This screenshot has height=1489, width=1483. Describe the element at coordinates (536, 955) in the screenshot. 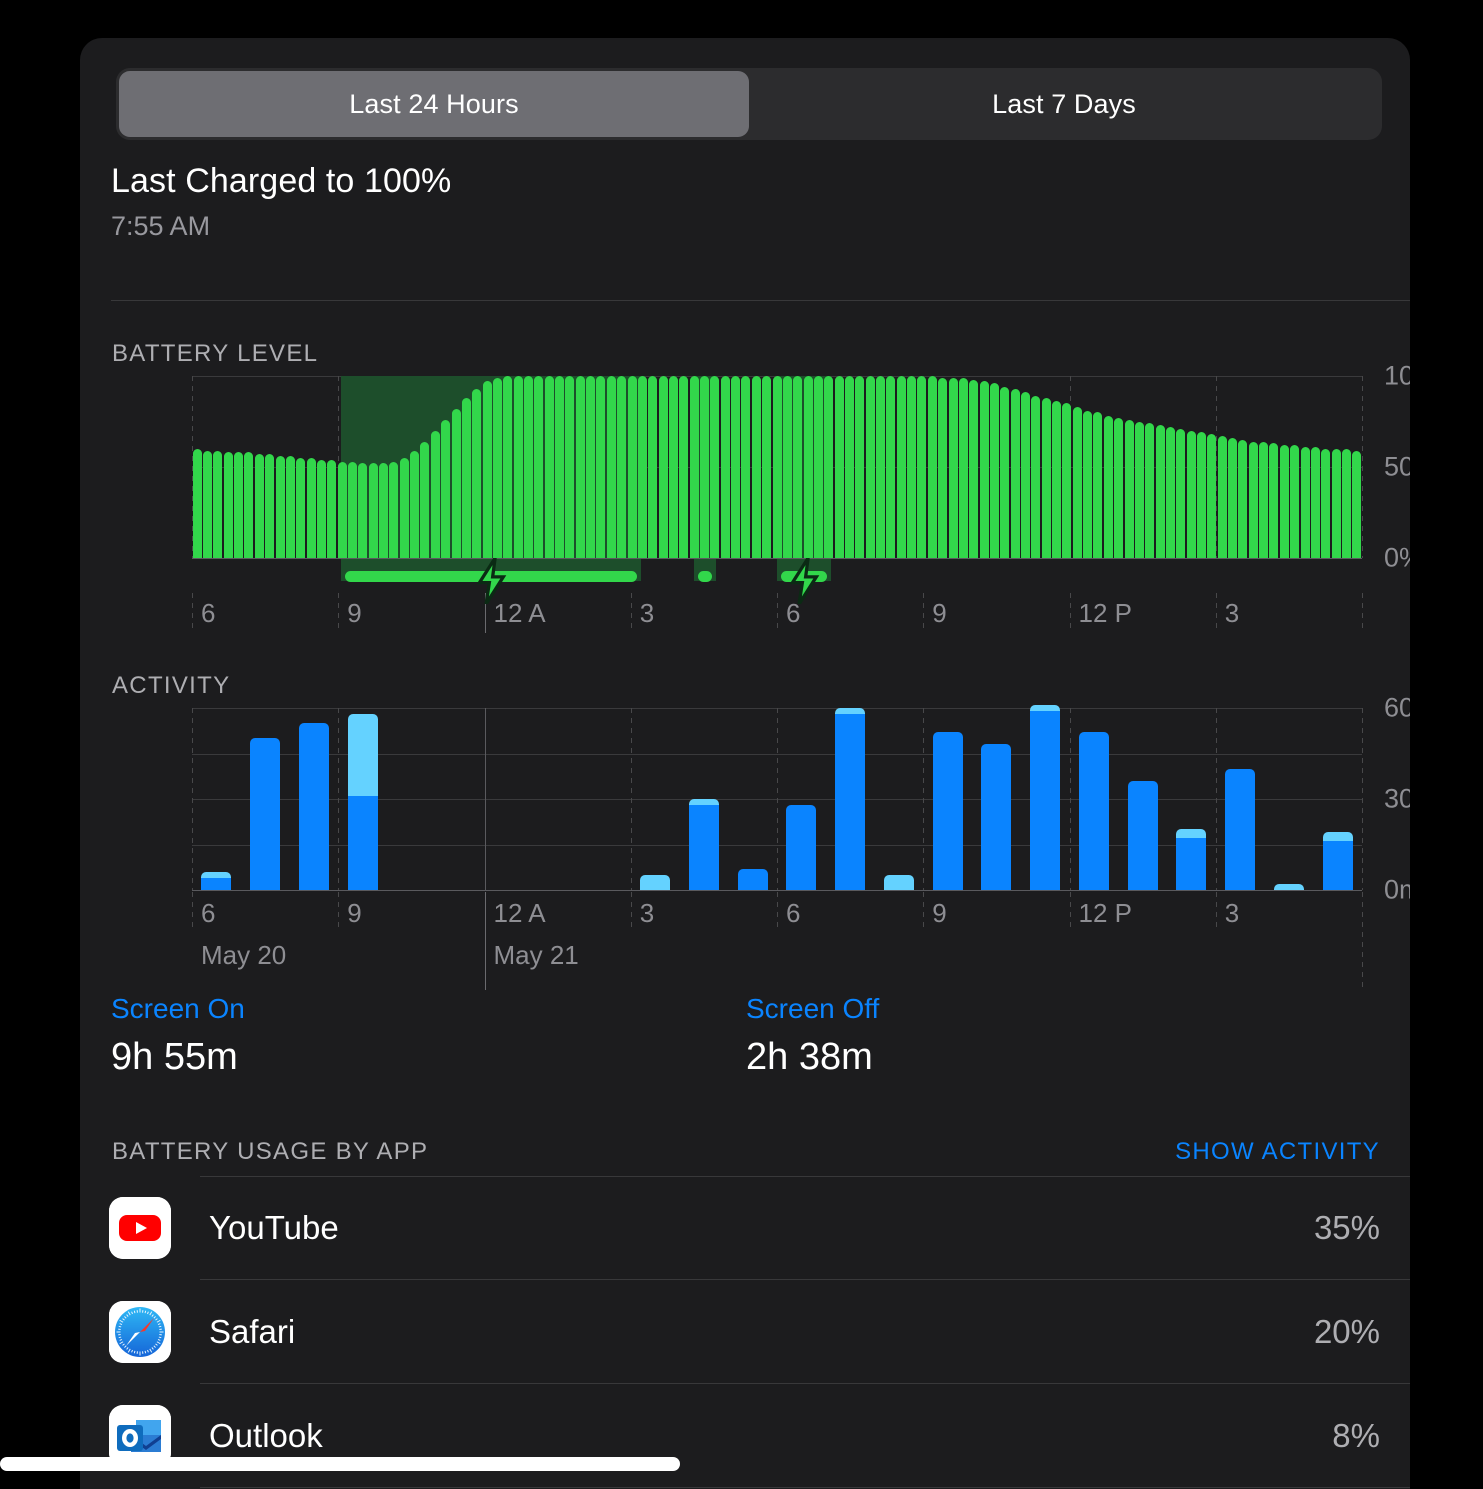

I see `x-axis-date-label: May 21` at that location.